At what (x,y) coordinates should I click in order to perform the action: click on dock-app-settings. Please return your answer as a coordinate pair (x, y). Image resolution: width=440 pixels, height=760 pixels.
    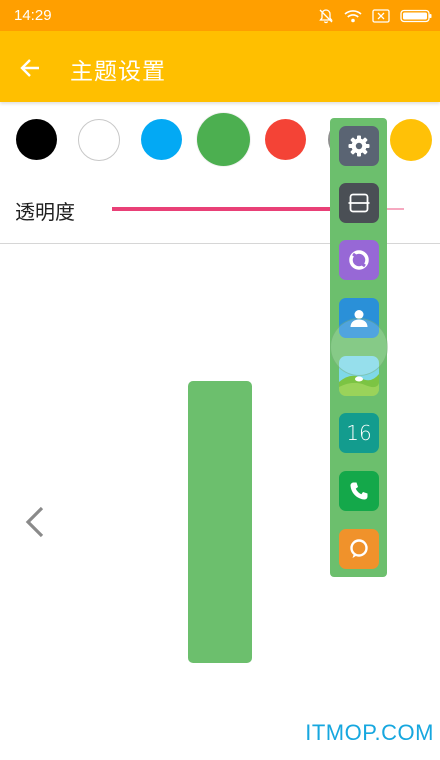
    Looking at the image, I should click on (359, 146).